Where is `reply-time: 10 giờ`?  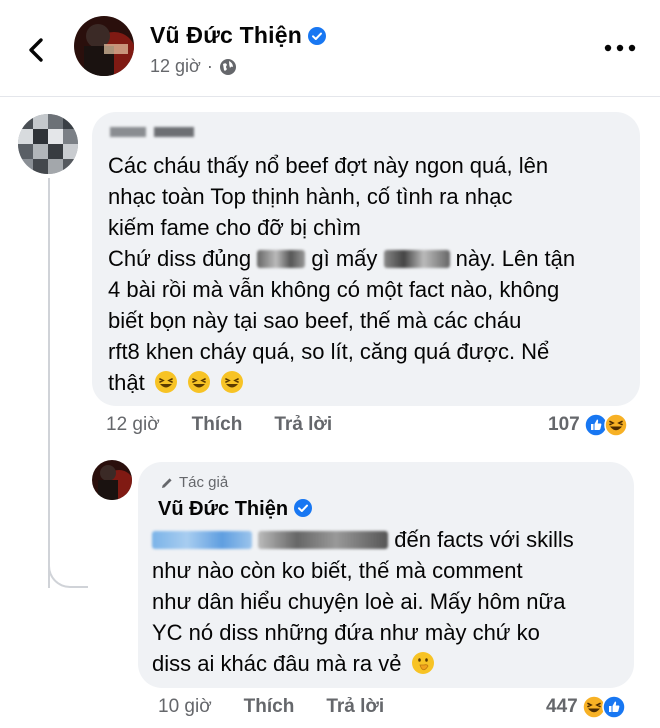 reply-time: 10 giờ is located at coordinates (185, 707).